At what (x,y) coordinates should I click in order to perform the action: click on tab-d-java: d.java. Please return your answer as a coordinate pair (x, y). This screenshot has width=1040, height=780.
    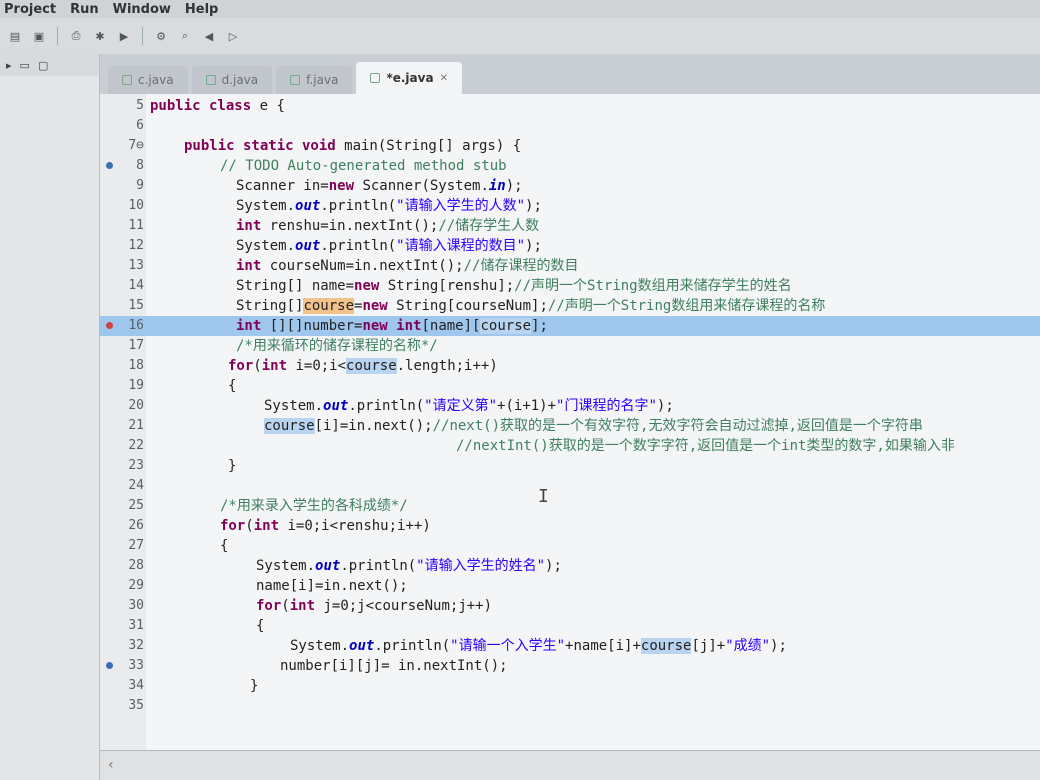
    Looking at the image, I should click on (232, 80).